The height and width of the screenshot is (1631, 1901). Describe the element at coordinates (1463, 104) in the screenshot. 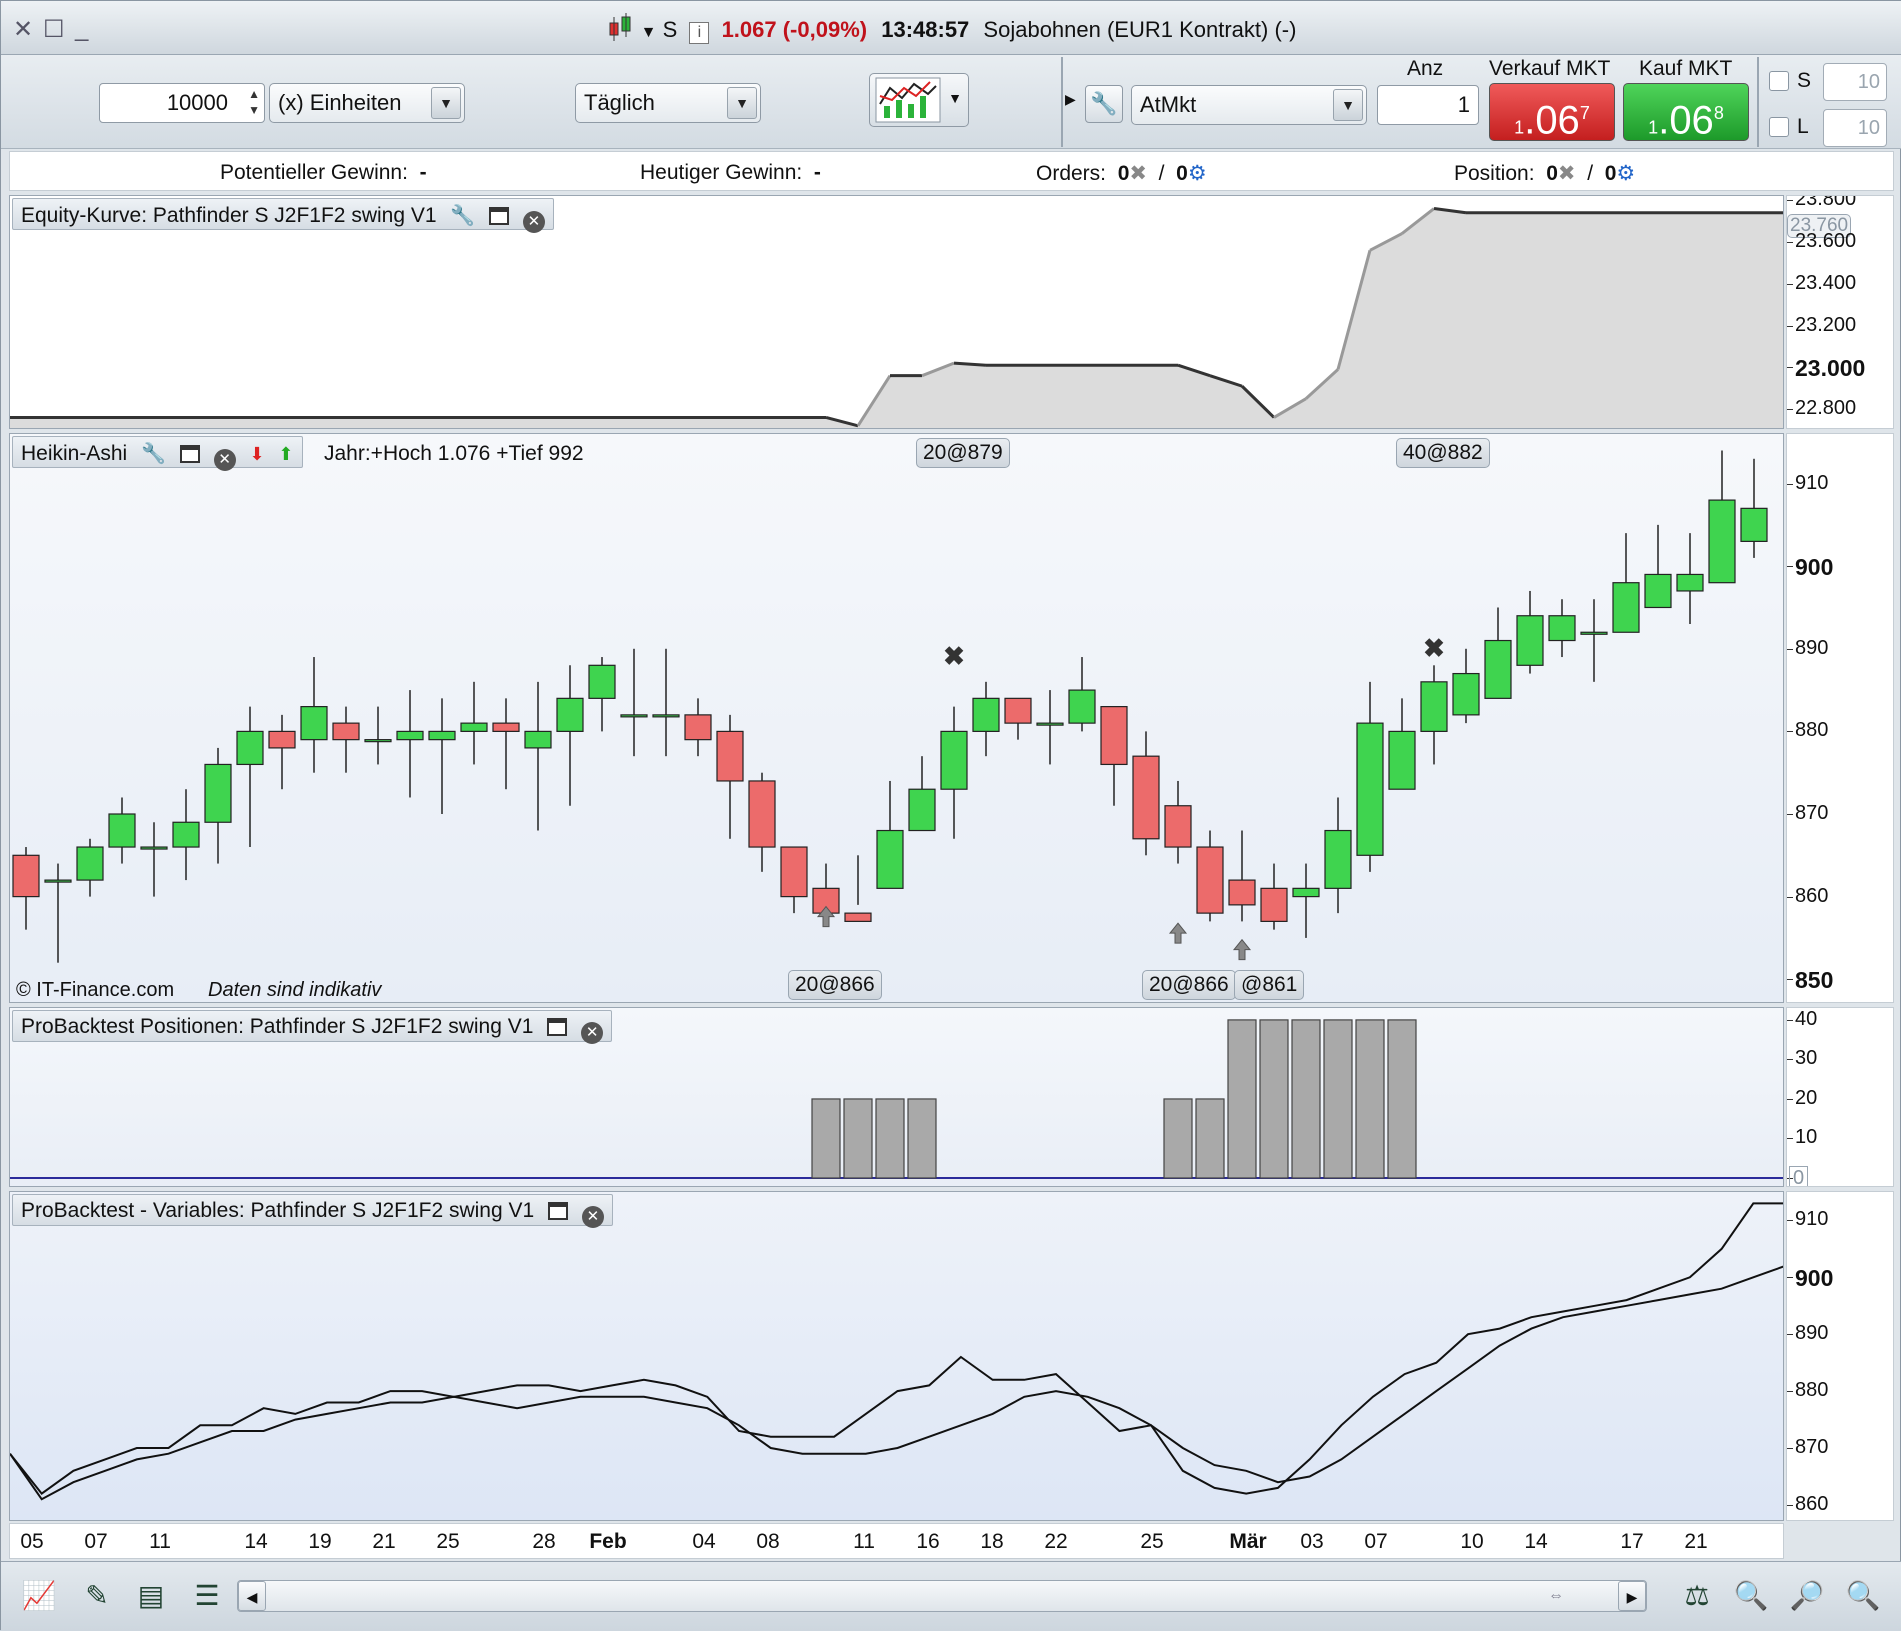

I see `anz-value: 1` at that location.